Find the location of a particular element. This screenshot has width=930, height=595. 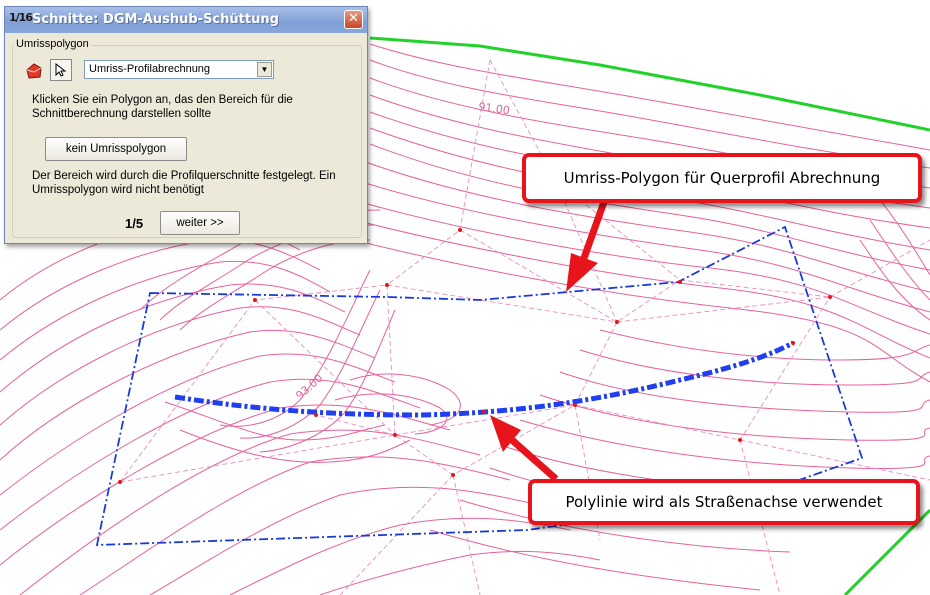

app-icon: 1/16 is located at coordinates (21, 17).